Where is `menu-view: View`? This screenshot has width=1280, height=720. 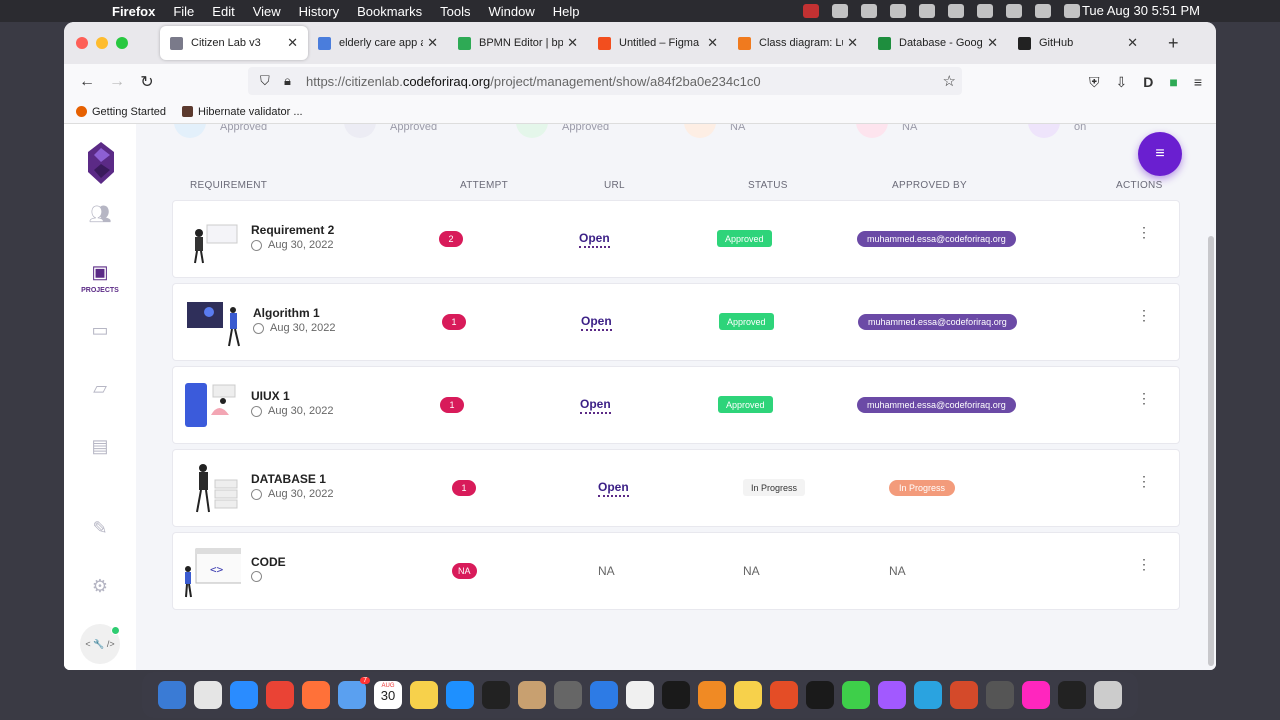
menu-view: View is located at coordinates (267, 11).